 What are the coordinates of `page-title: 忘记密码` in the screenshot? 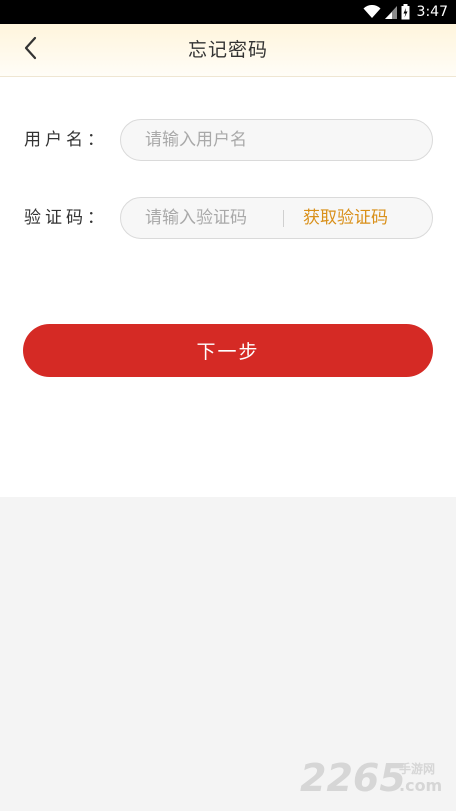 It's located at (227, 50).